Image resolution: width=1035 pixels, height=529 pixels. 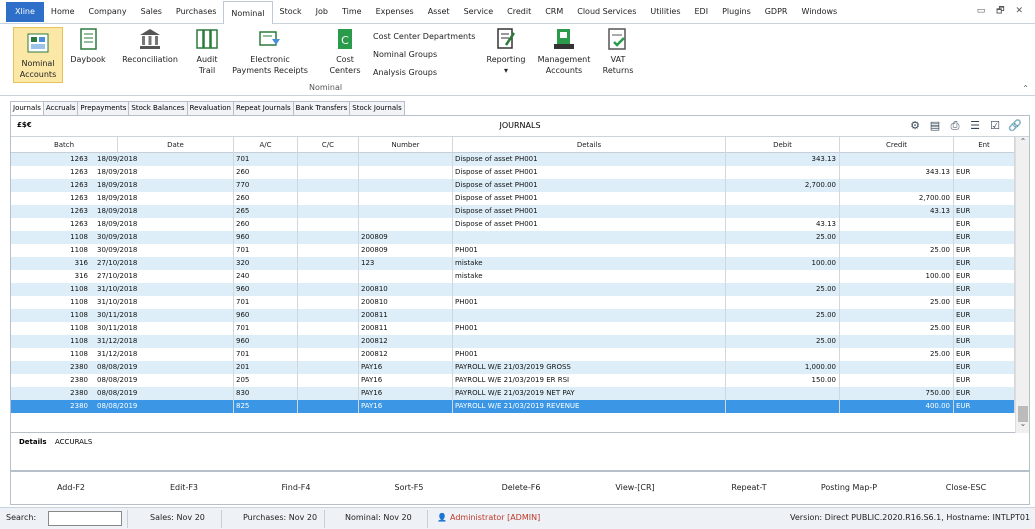 What do you see at coordinates (955, 126) in the screenshot?
I see `print-icon: ⎙` at bounding box center [955, 126].